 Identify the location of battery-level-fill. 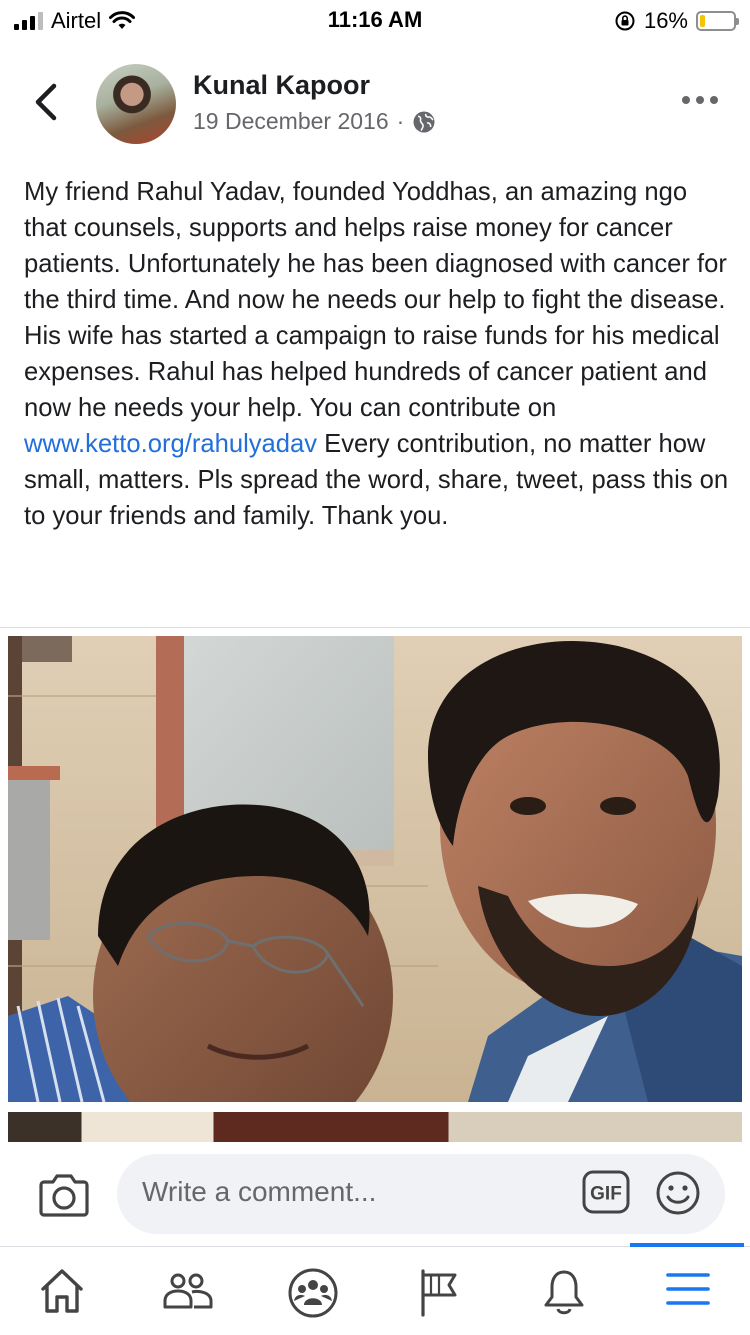
(703, 21).